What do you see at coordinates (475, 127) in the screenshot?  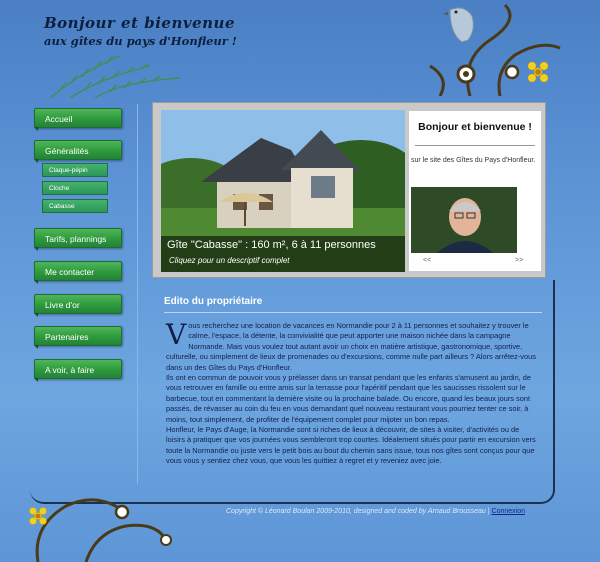 I see `welcome-title: Bonjour et bienvenue !` at bounding box center [475, 127].